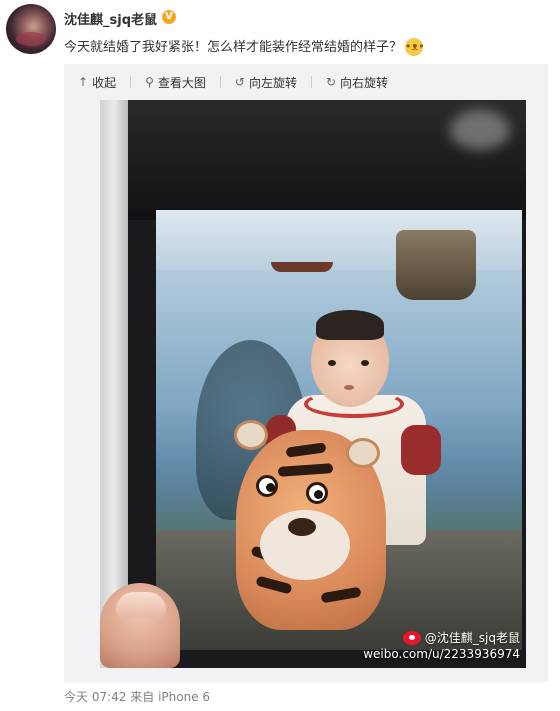 This screenshot has height=711, width=560. Describe the element at coordinates (251, 435) in the screenshot. I see `tiger-ear-left` at that location.